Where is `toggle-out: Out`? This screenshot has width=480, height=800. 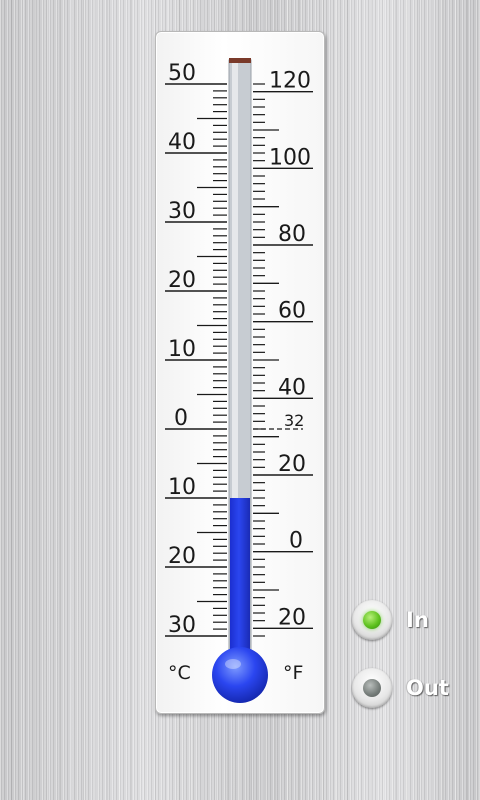 toggle-out: Out is located at coordinates (412, 690).